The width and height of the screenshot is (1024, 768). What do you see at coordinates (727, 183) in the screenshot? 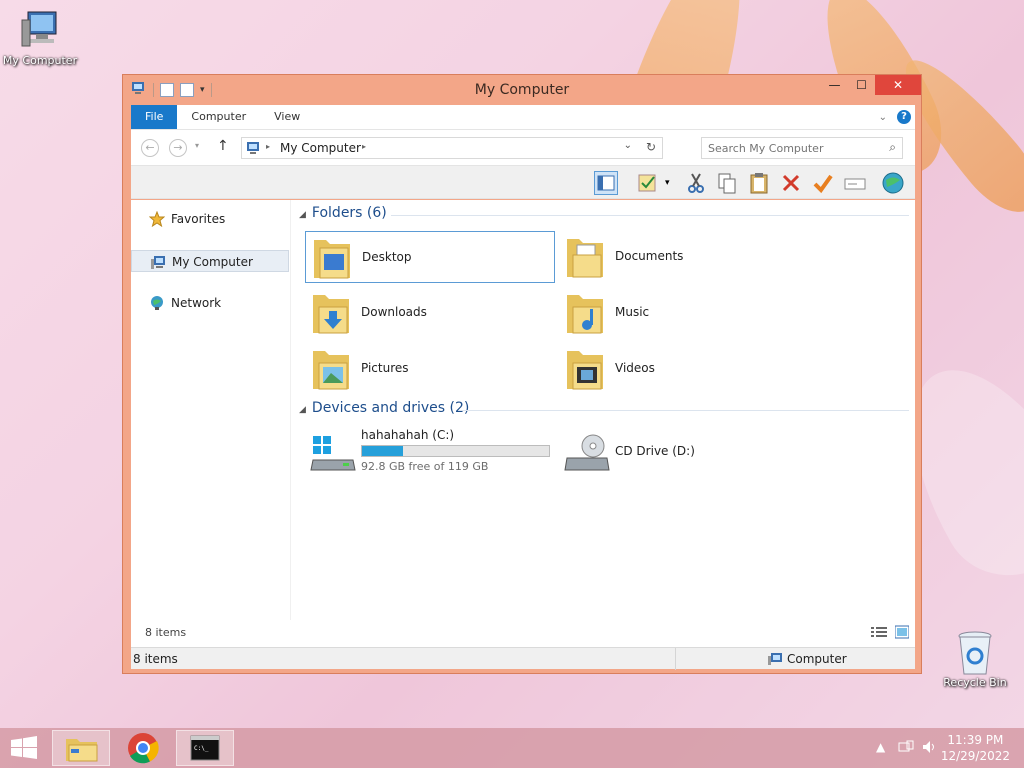
I see `copy-button` at bounding box center [727, 183].